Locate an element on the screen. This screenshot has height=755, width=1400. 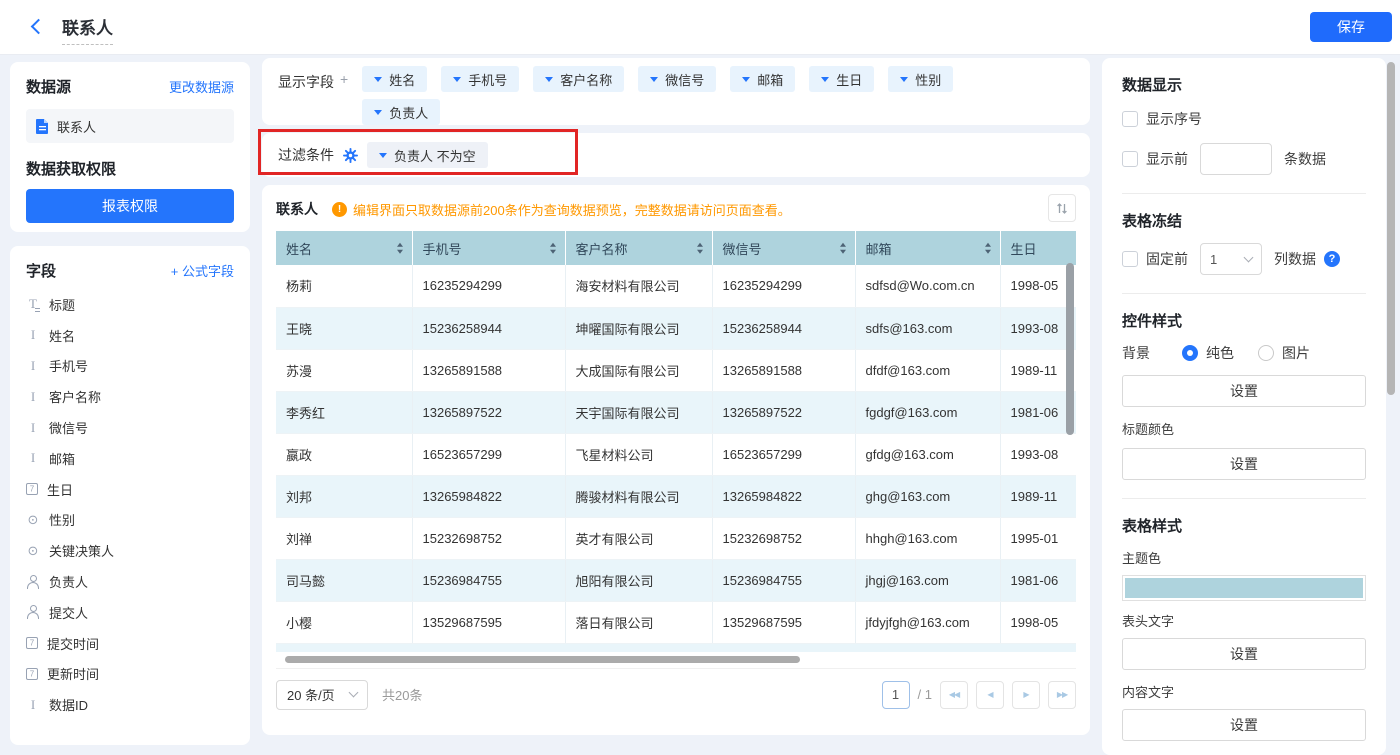
field-label: 邮箱 is located at coordinates (62, 459).